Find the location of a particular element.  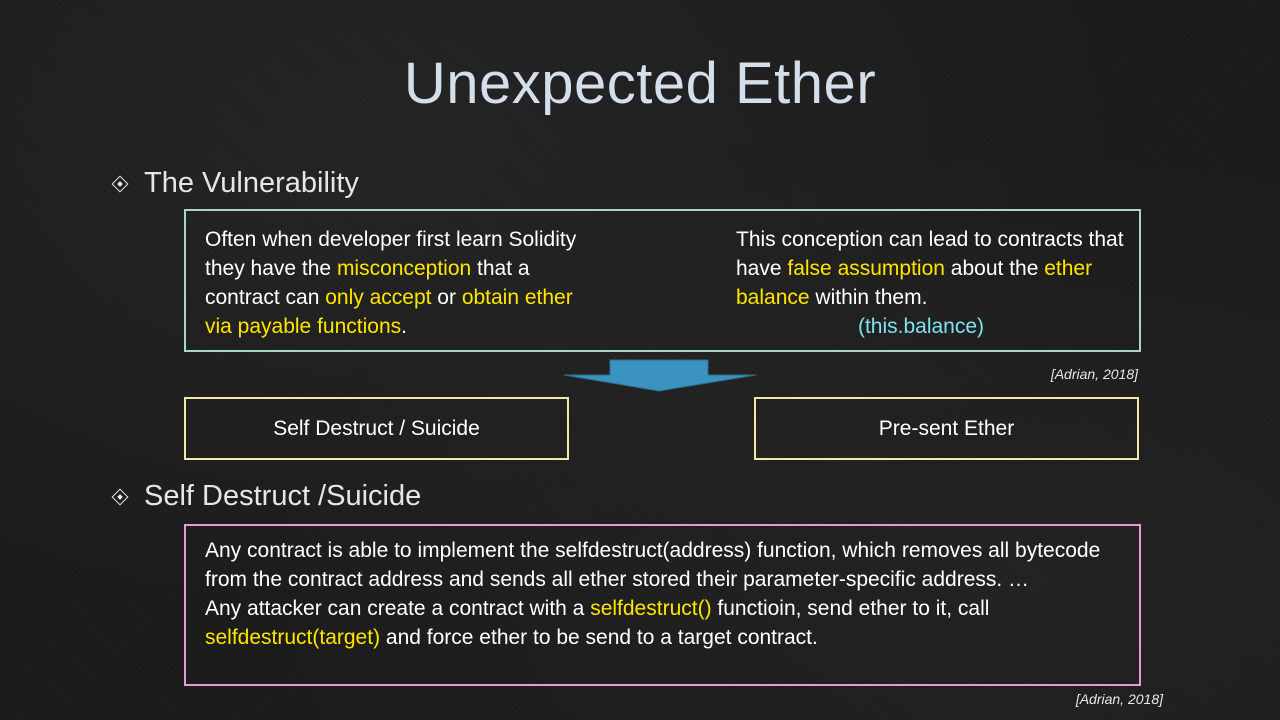

heading-text: Self Destruct /Suicide is located at coordinates (283, 496).